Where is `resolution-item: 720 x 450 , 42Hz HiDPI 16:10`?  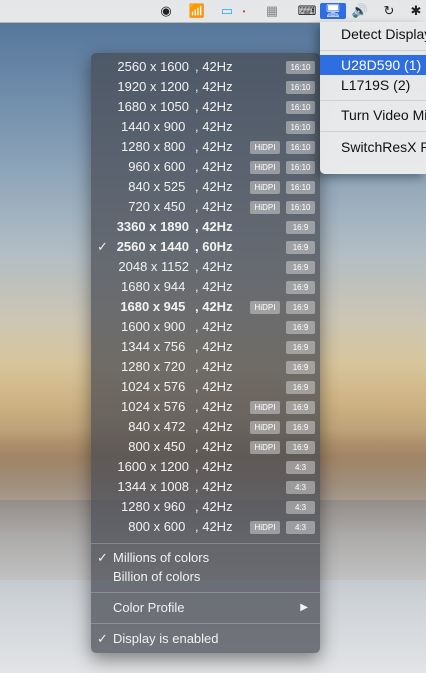 resolution-item: 720 x 450 , 42Hz HiDPI 16:10 is located at coordinates (205, 207).